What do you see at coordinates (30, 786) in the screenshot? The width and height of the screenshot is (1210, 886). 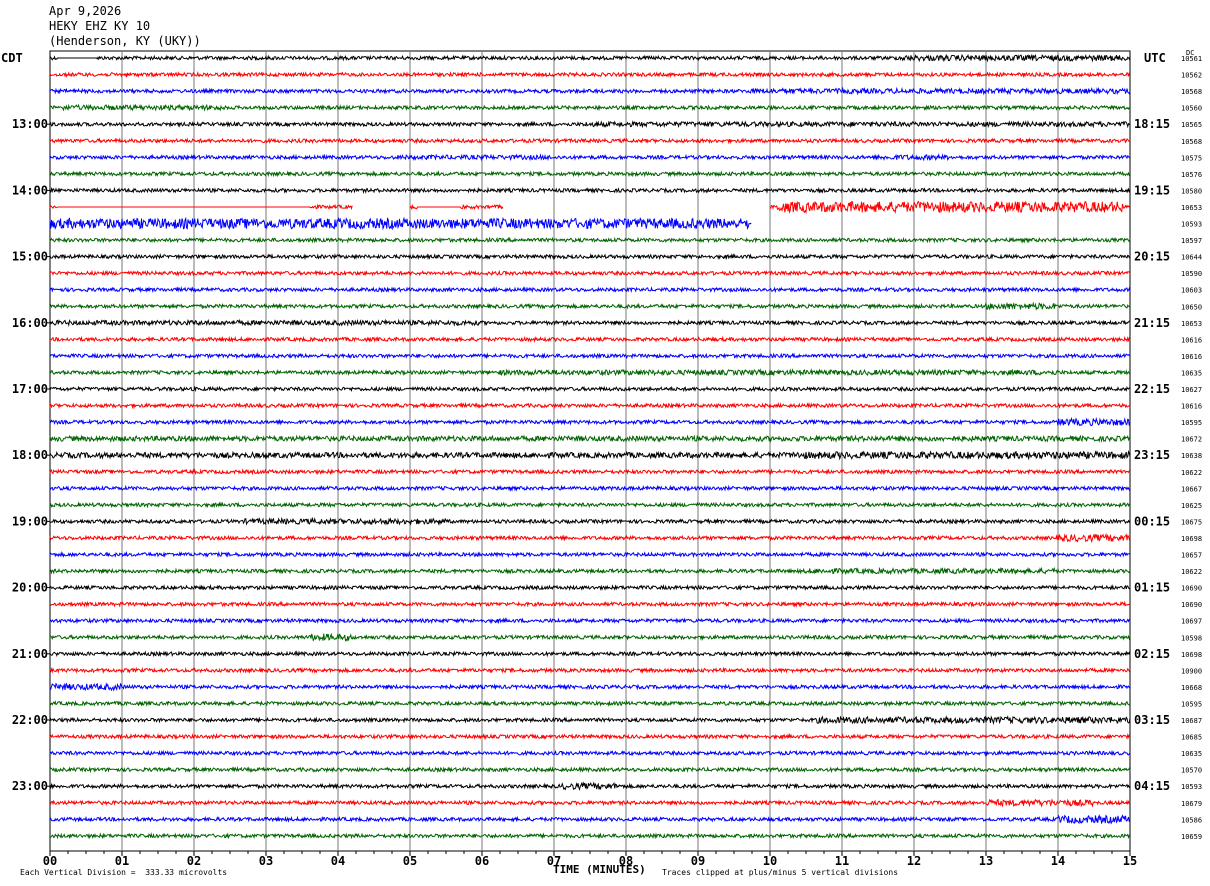 I see `left-hour-label: 23:00` at bounding box center [30, 786].